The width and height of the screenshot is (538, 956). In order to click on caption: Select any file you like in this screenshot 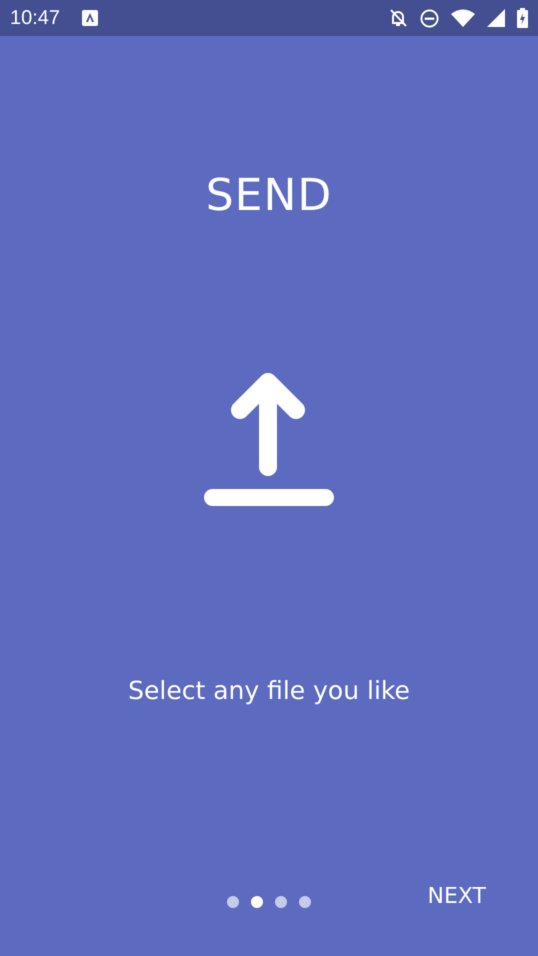, I will do `click(269, 691)`.